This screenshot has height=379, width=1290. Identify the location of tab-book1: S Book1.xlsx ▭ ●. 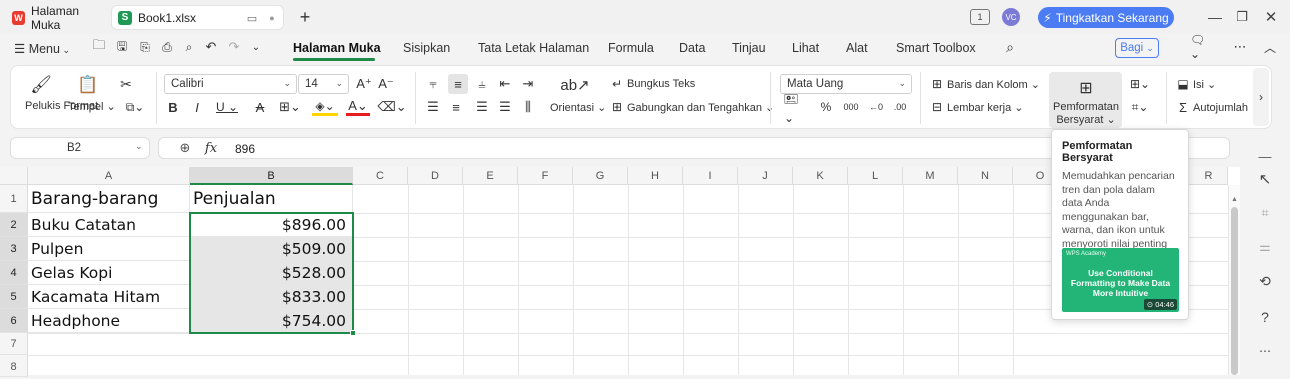
(197, 17).